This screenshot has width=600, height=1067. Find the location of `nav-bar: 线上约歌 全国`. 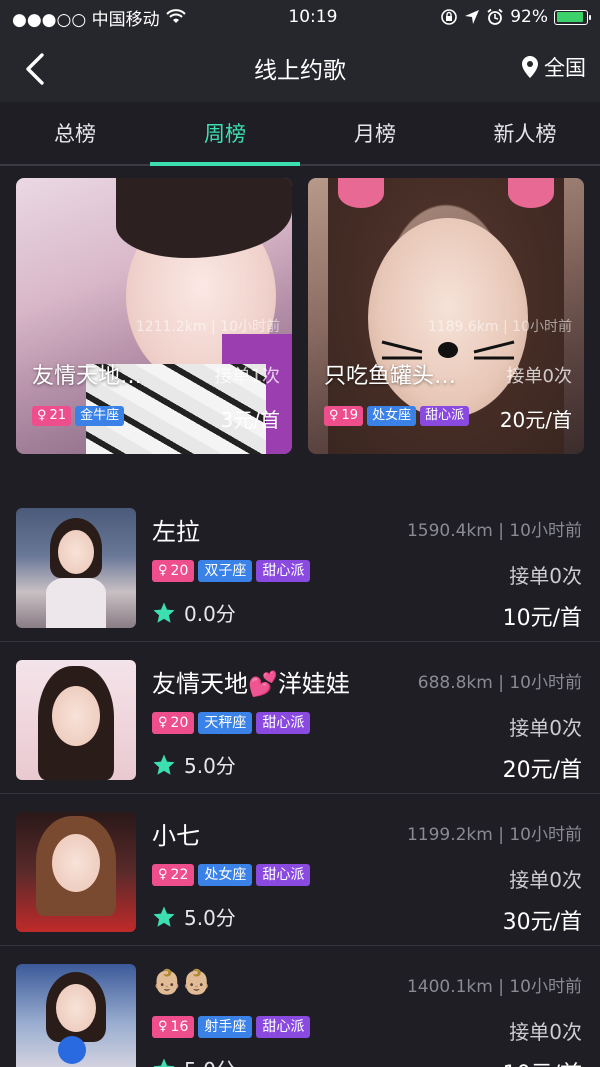

nav-bar: 线上约歌 全国 is located at coordinates (300, 68).